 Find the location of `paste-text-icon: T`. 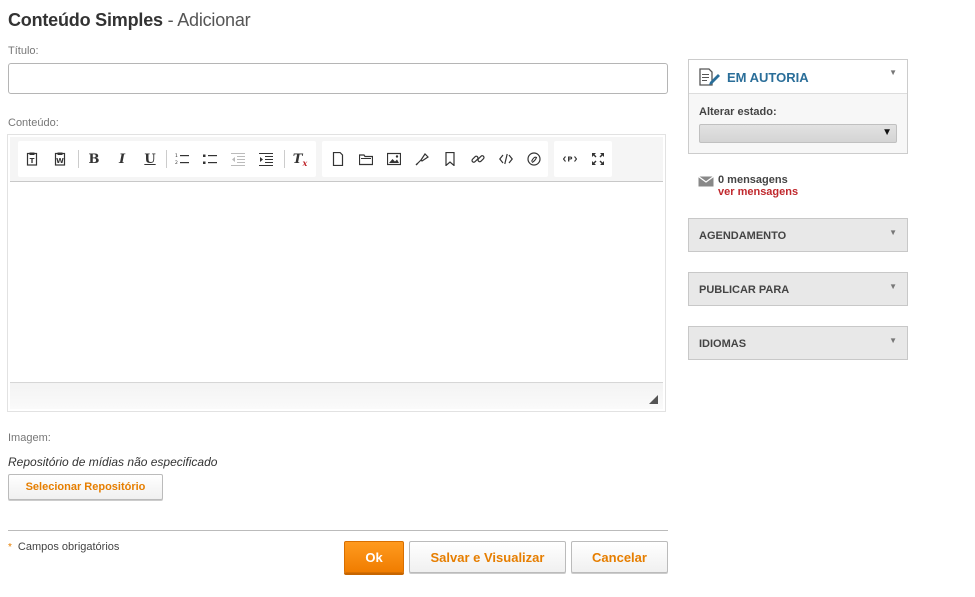

paste-text-icon: T is located at coordinates (32, 159).